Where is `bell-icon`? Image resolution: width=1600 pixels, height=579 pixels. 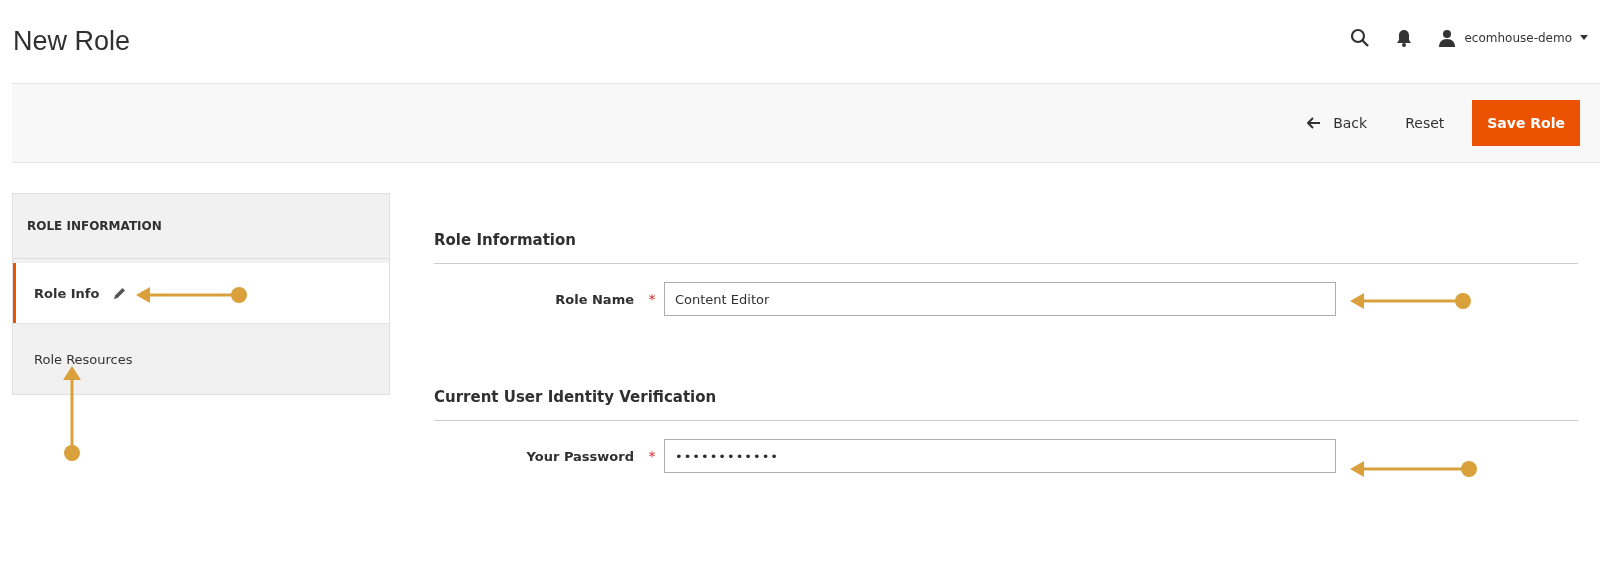
bell-icon is located at coordinates (1404, 37).